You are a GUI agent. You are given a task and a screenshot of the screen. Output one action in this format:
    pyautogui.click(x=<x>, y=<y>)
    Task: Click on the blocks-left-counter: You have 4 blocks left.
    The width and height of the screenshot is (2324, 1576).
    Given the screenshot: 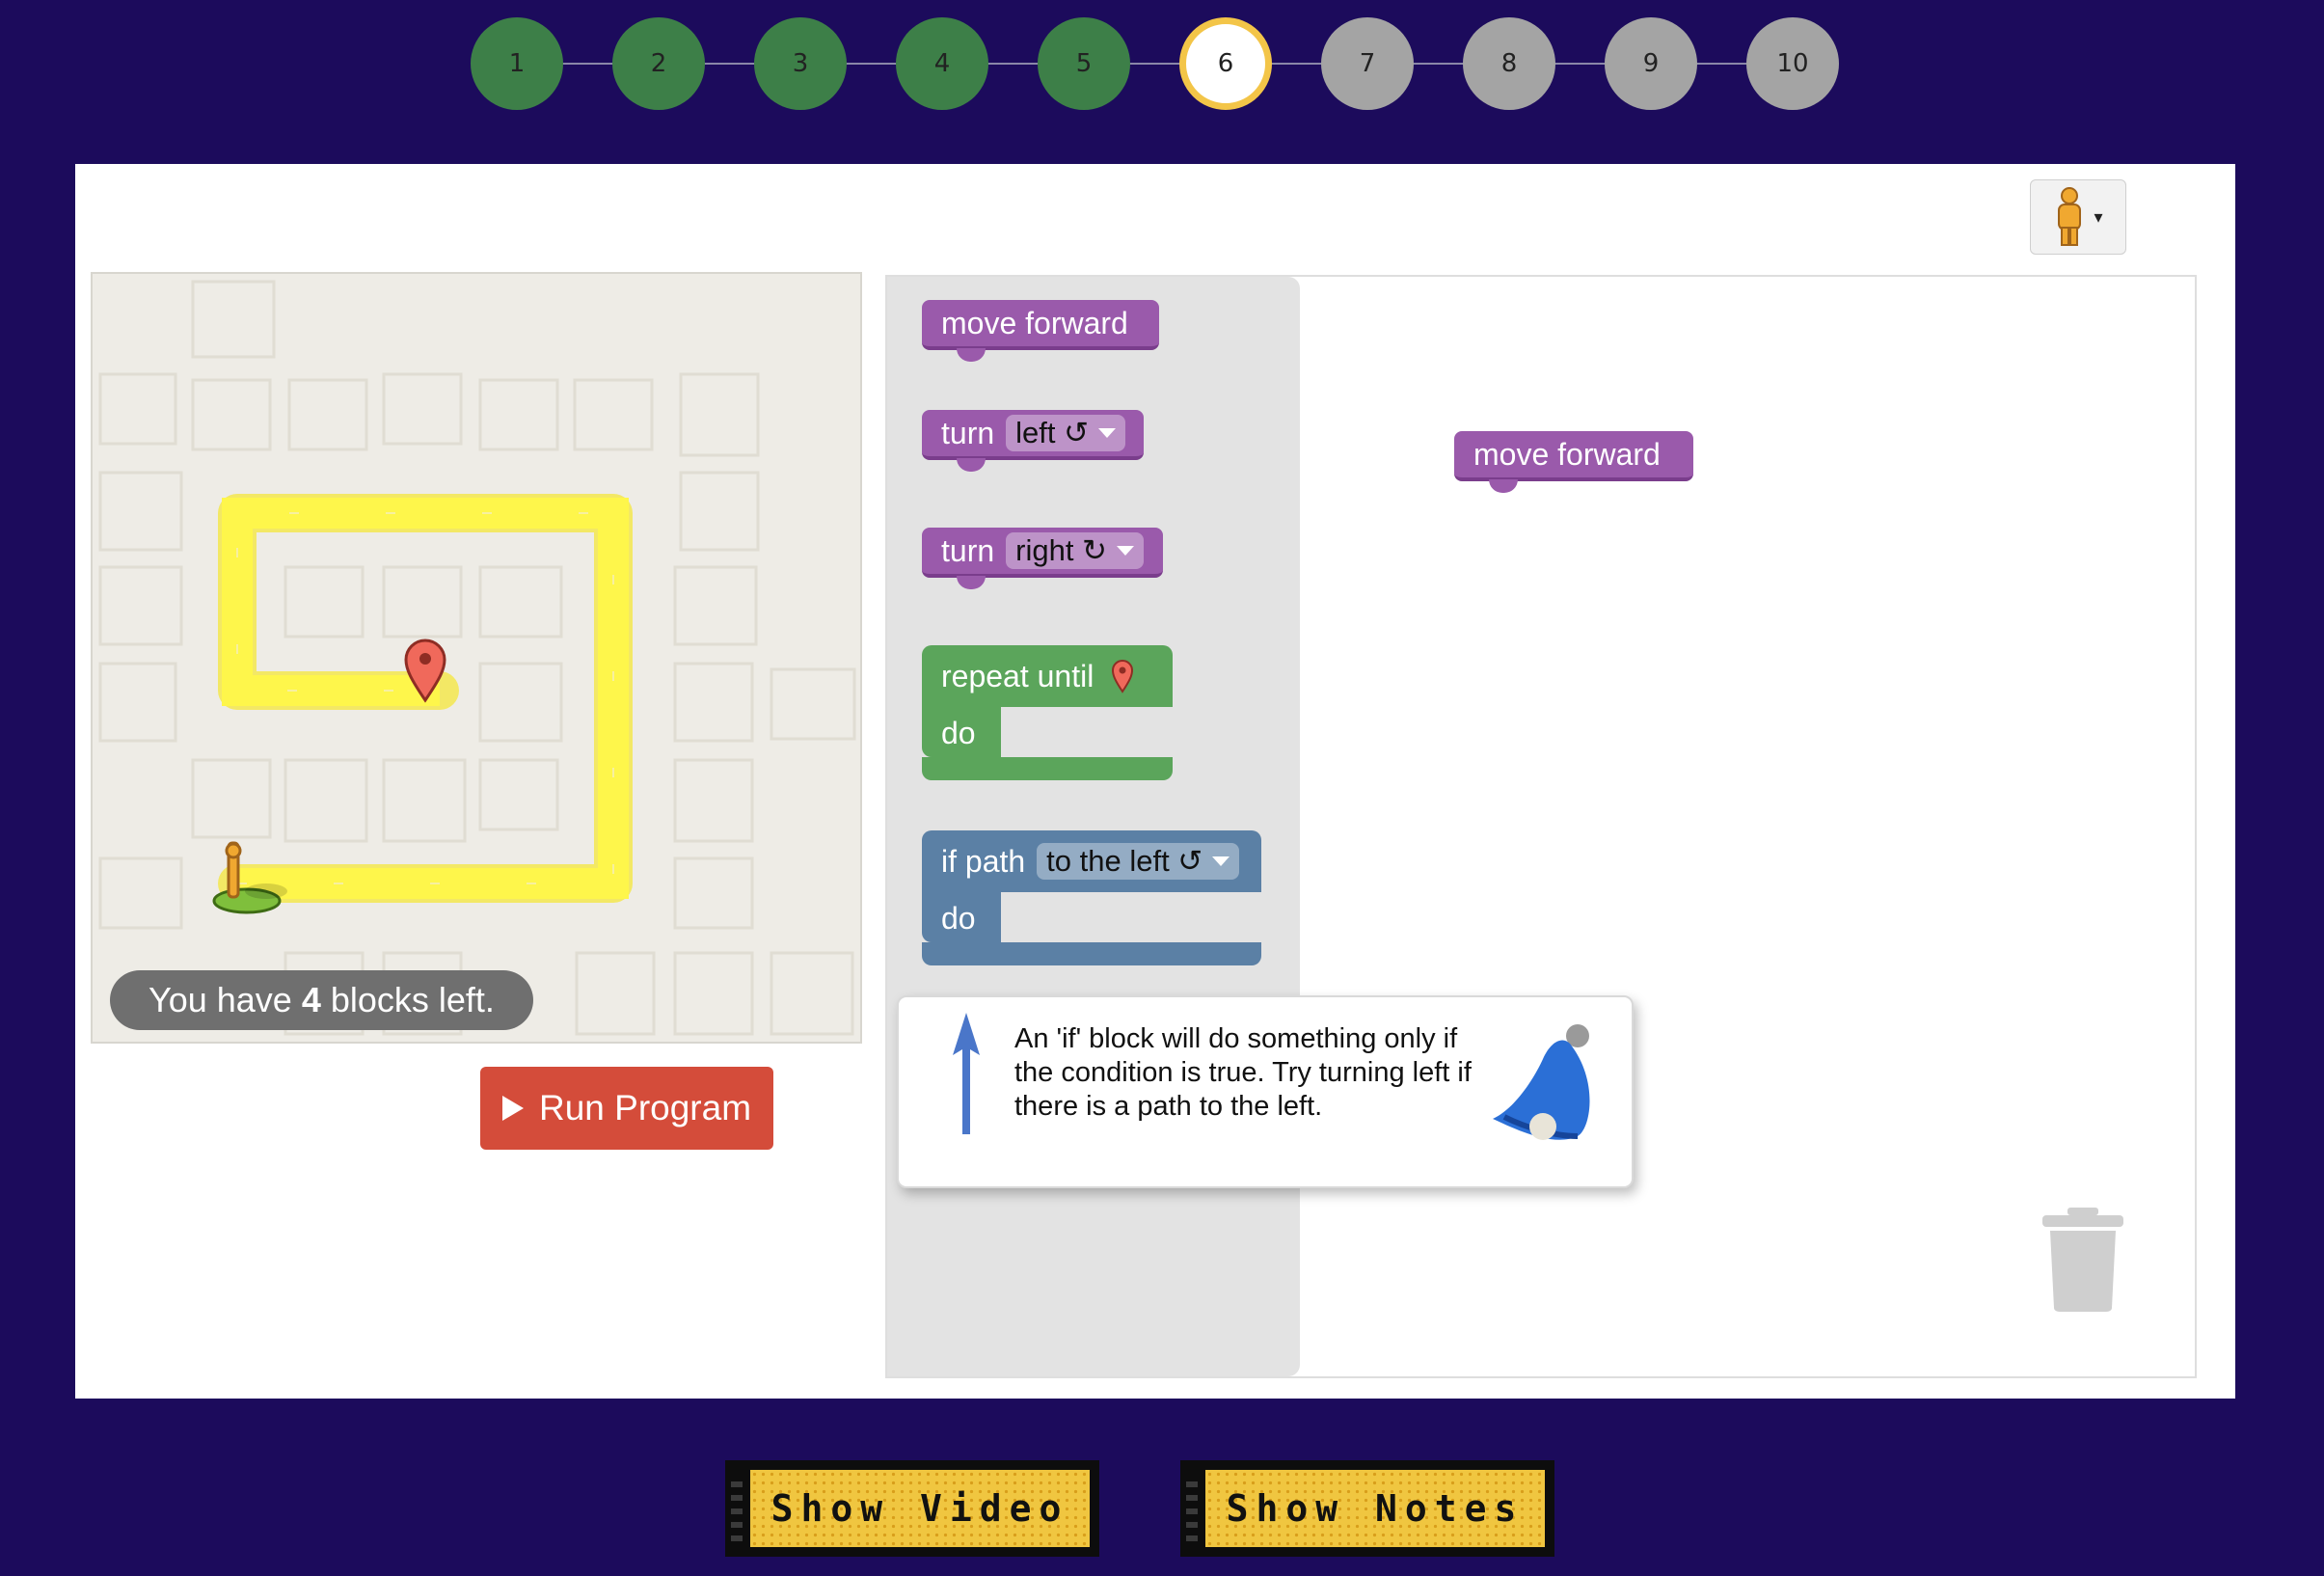 What is the action you would take?
    pyautogui.click(x=322, y=1000)
    